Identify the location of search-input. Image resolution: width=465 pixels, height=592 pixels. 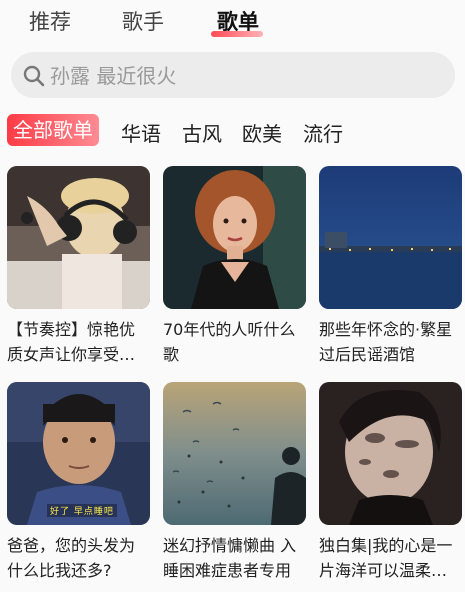
(245, 76).